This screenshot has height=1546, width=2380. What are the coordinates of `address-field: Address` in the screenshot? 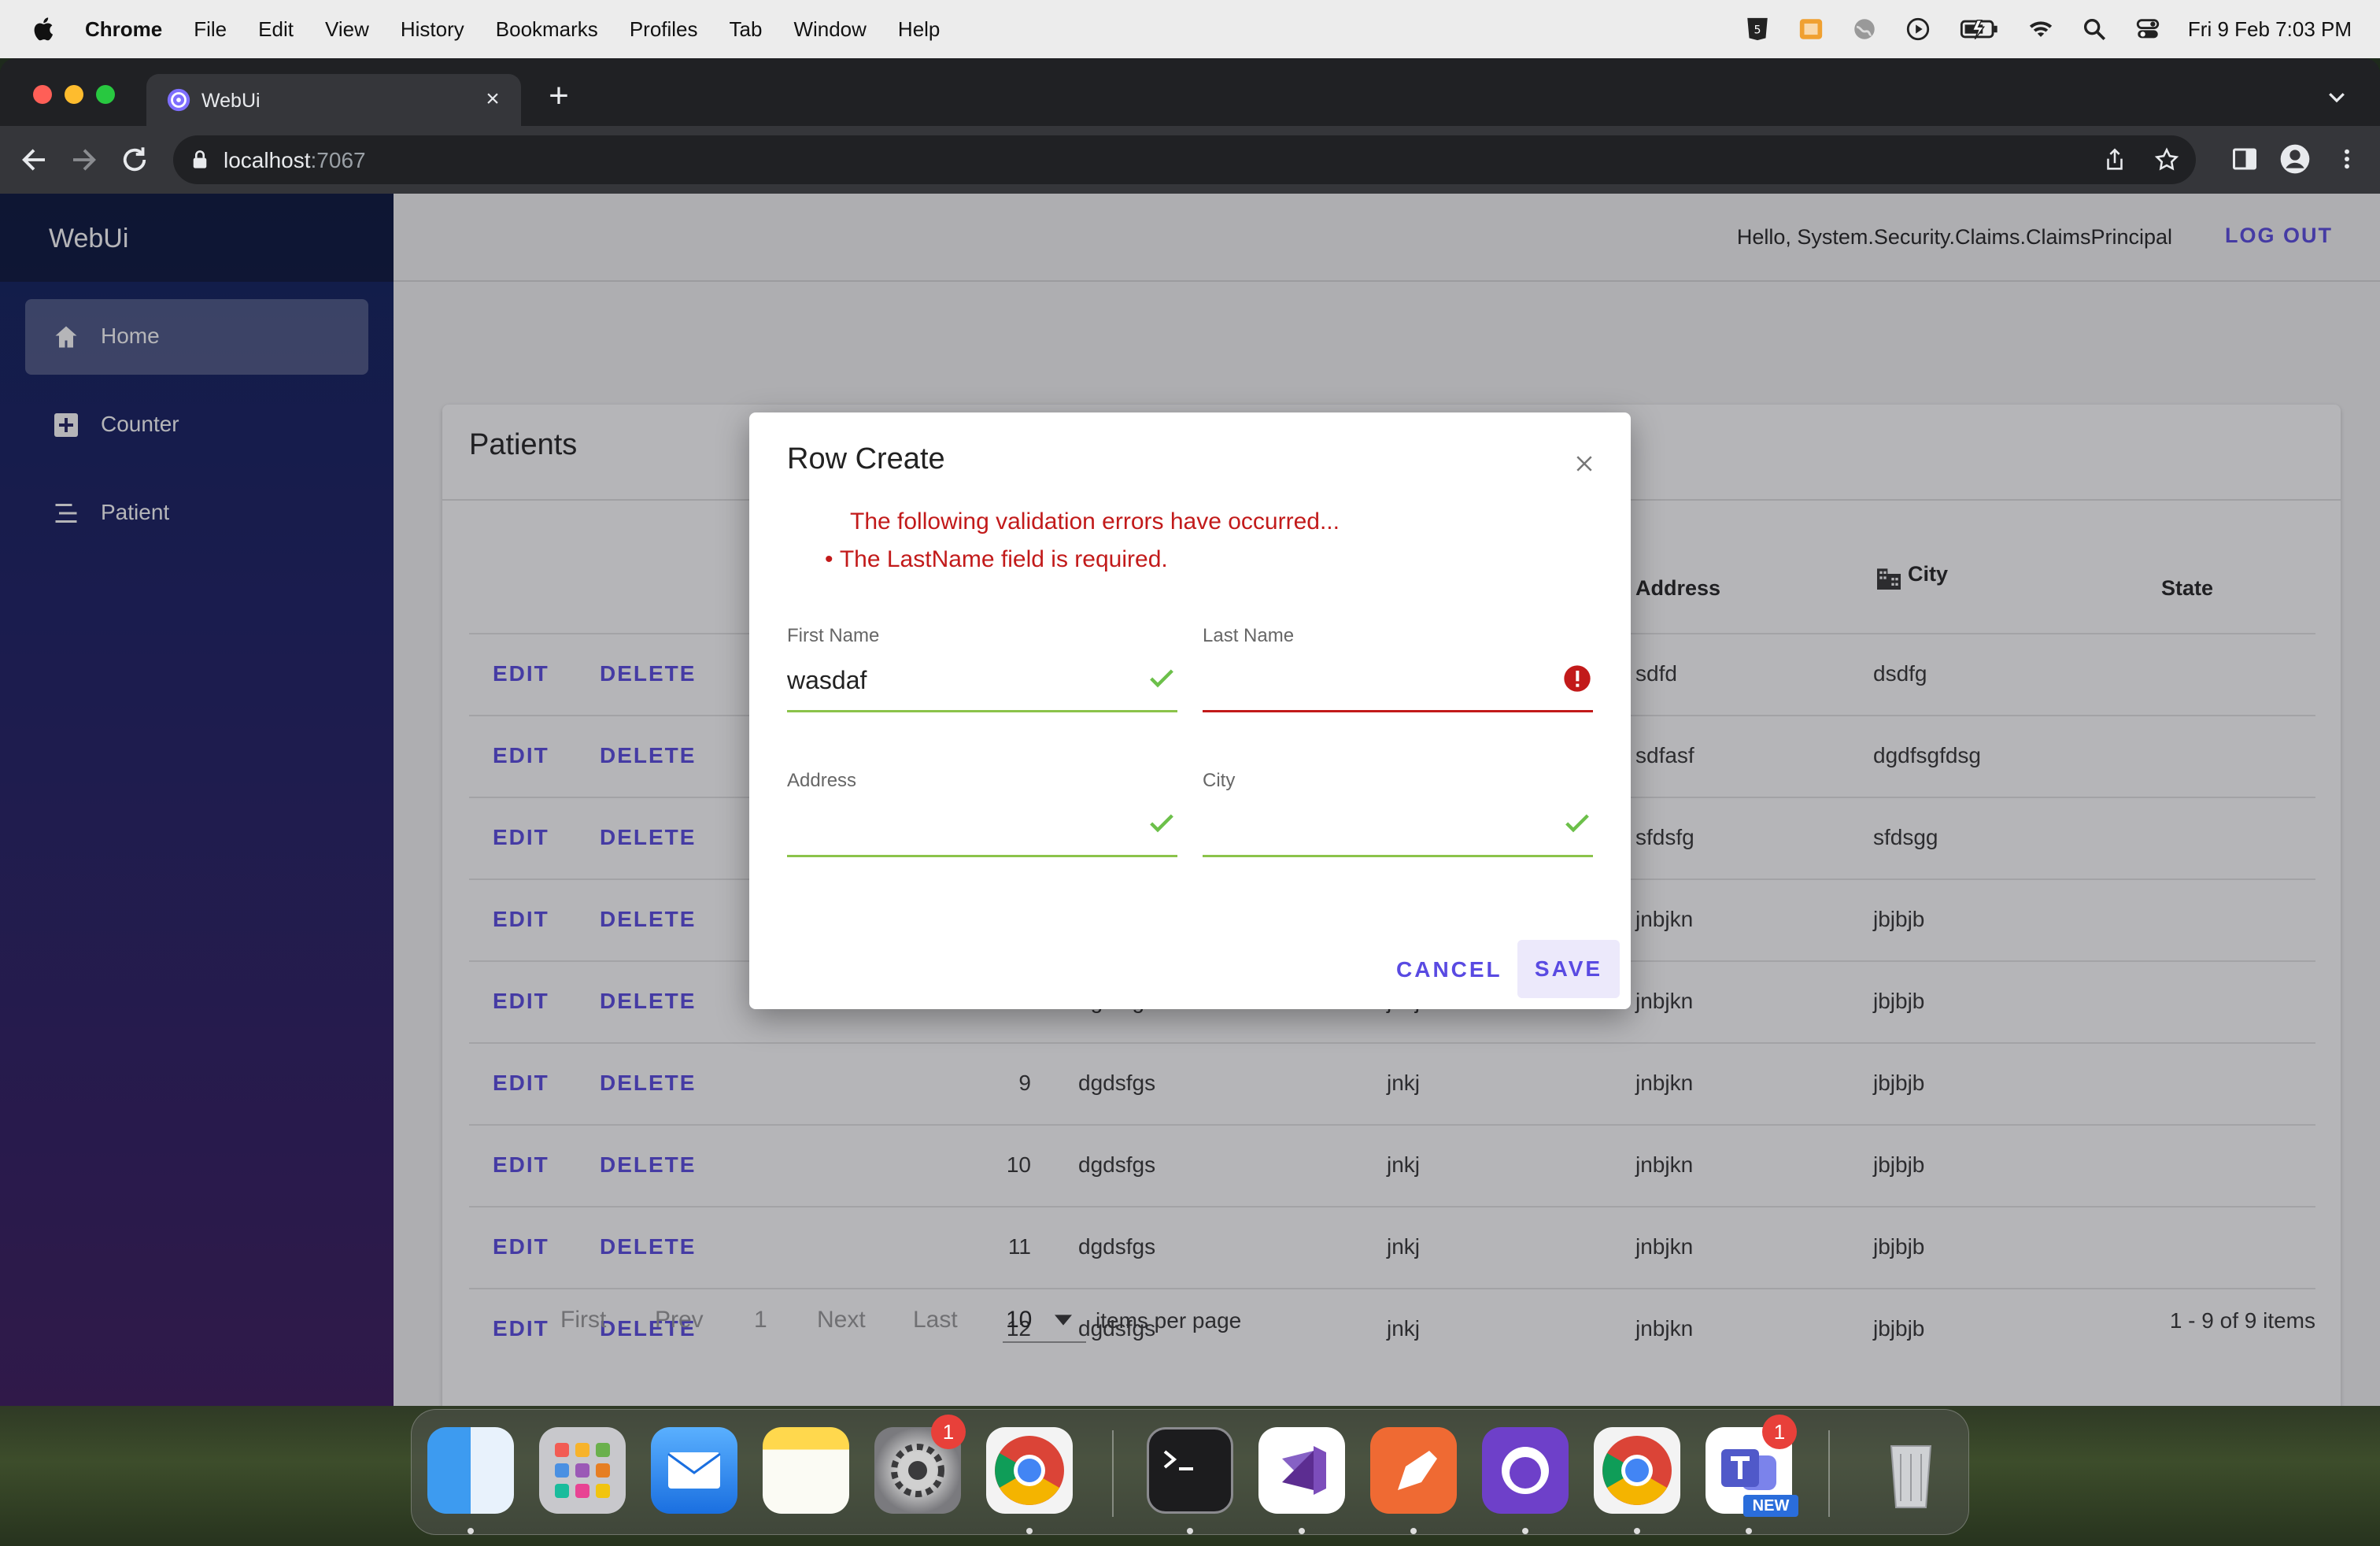 It's located at (982, 814).